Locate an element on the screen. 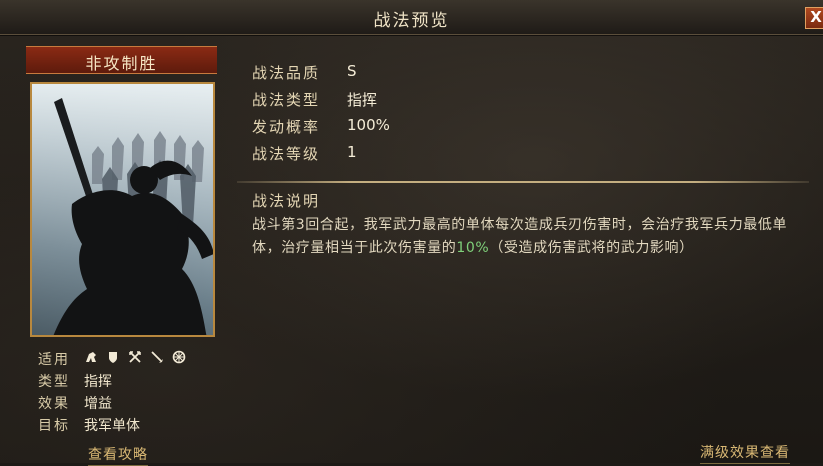 Image resolution: width=823 pixels, height=466 pixels. crossed-bows-icon is located at coordinates (135, 357).